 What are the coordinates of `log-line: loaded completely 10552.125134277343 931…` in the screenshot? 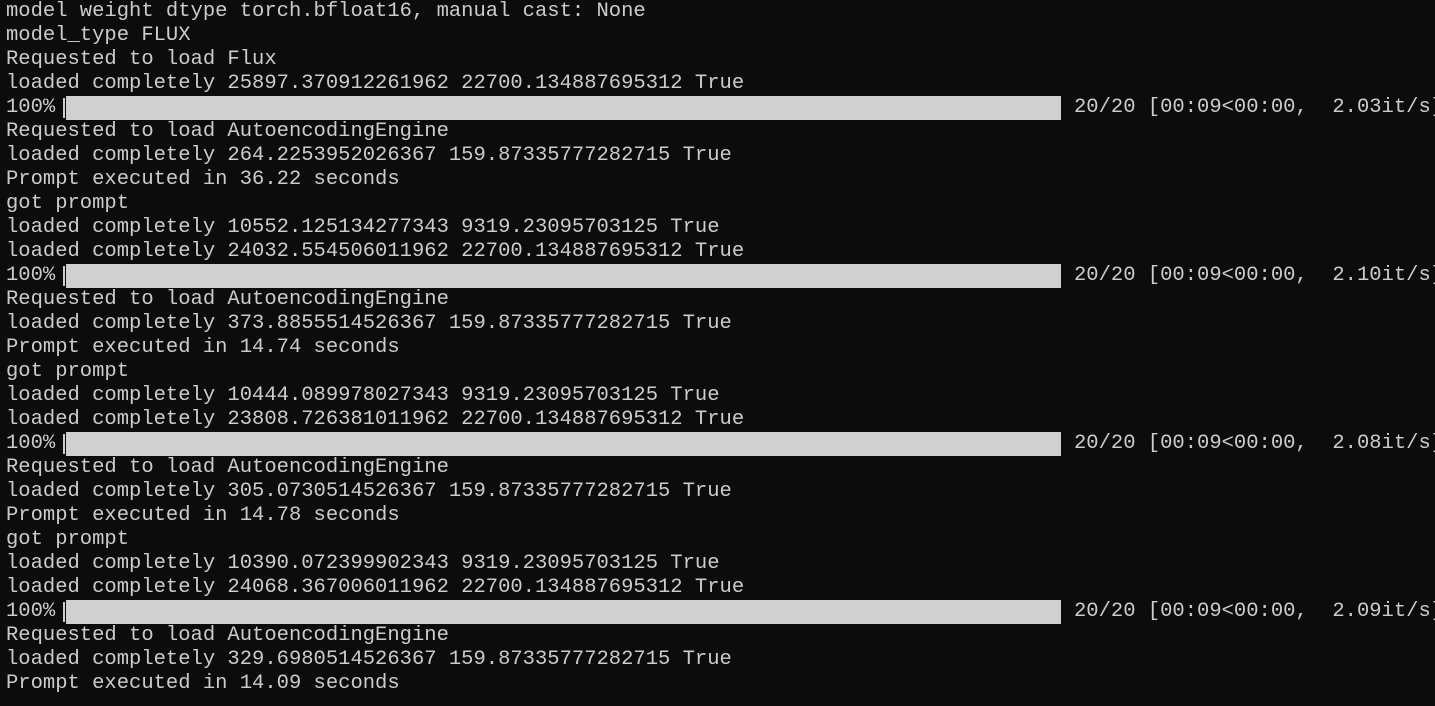 It's located at (363, 227).